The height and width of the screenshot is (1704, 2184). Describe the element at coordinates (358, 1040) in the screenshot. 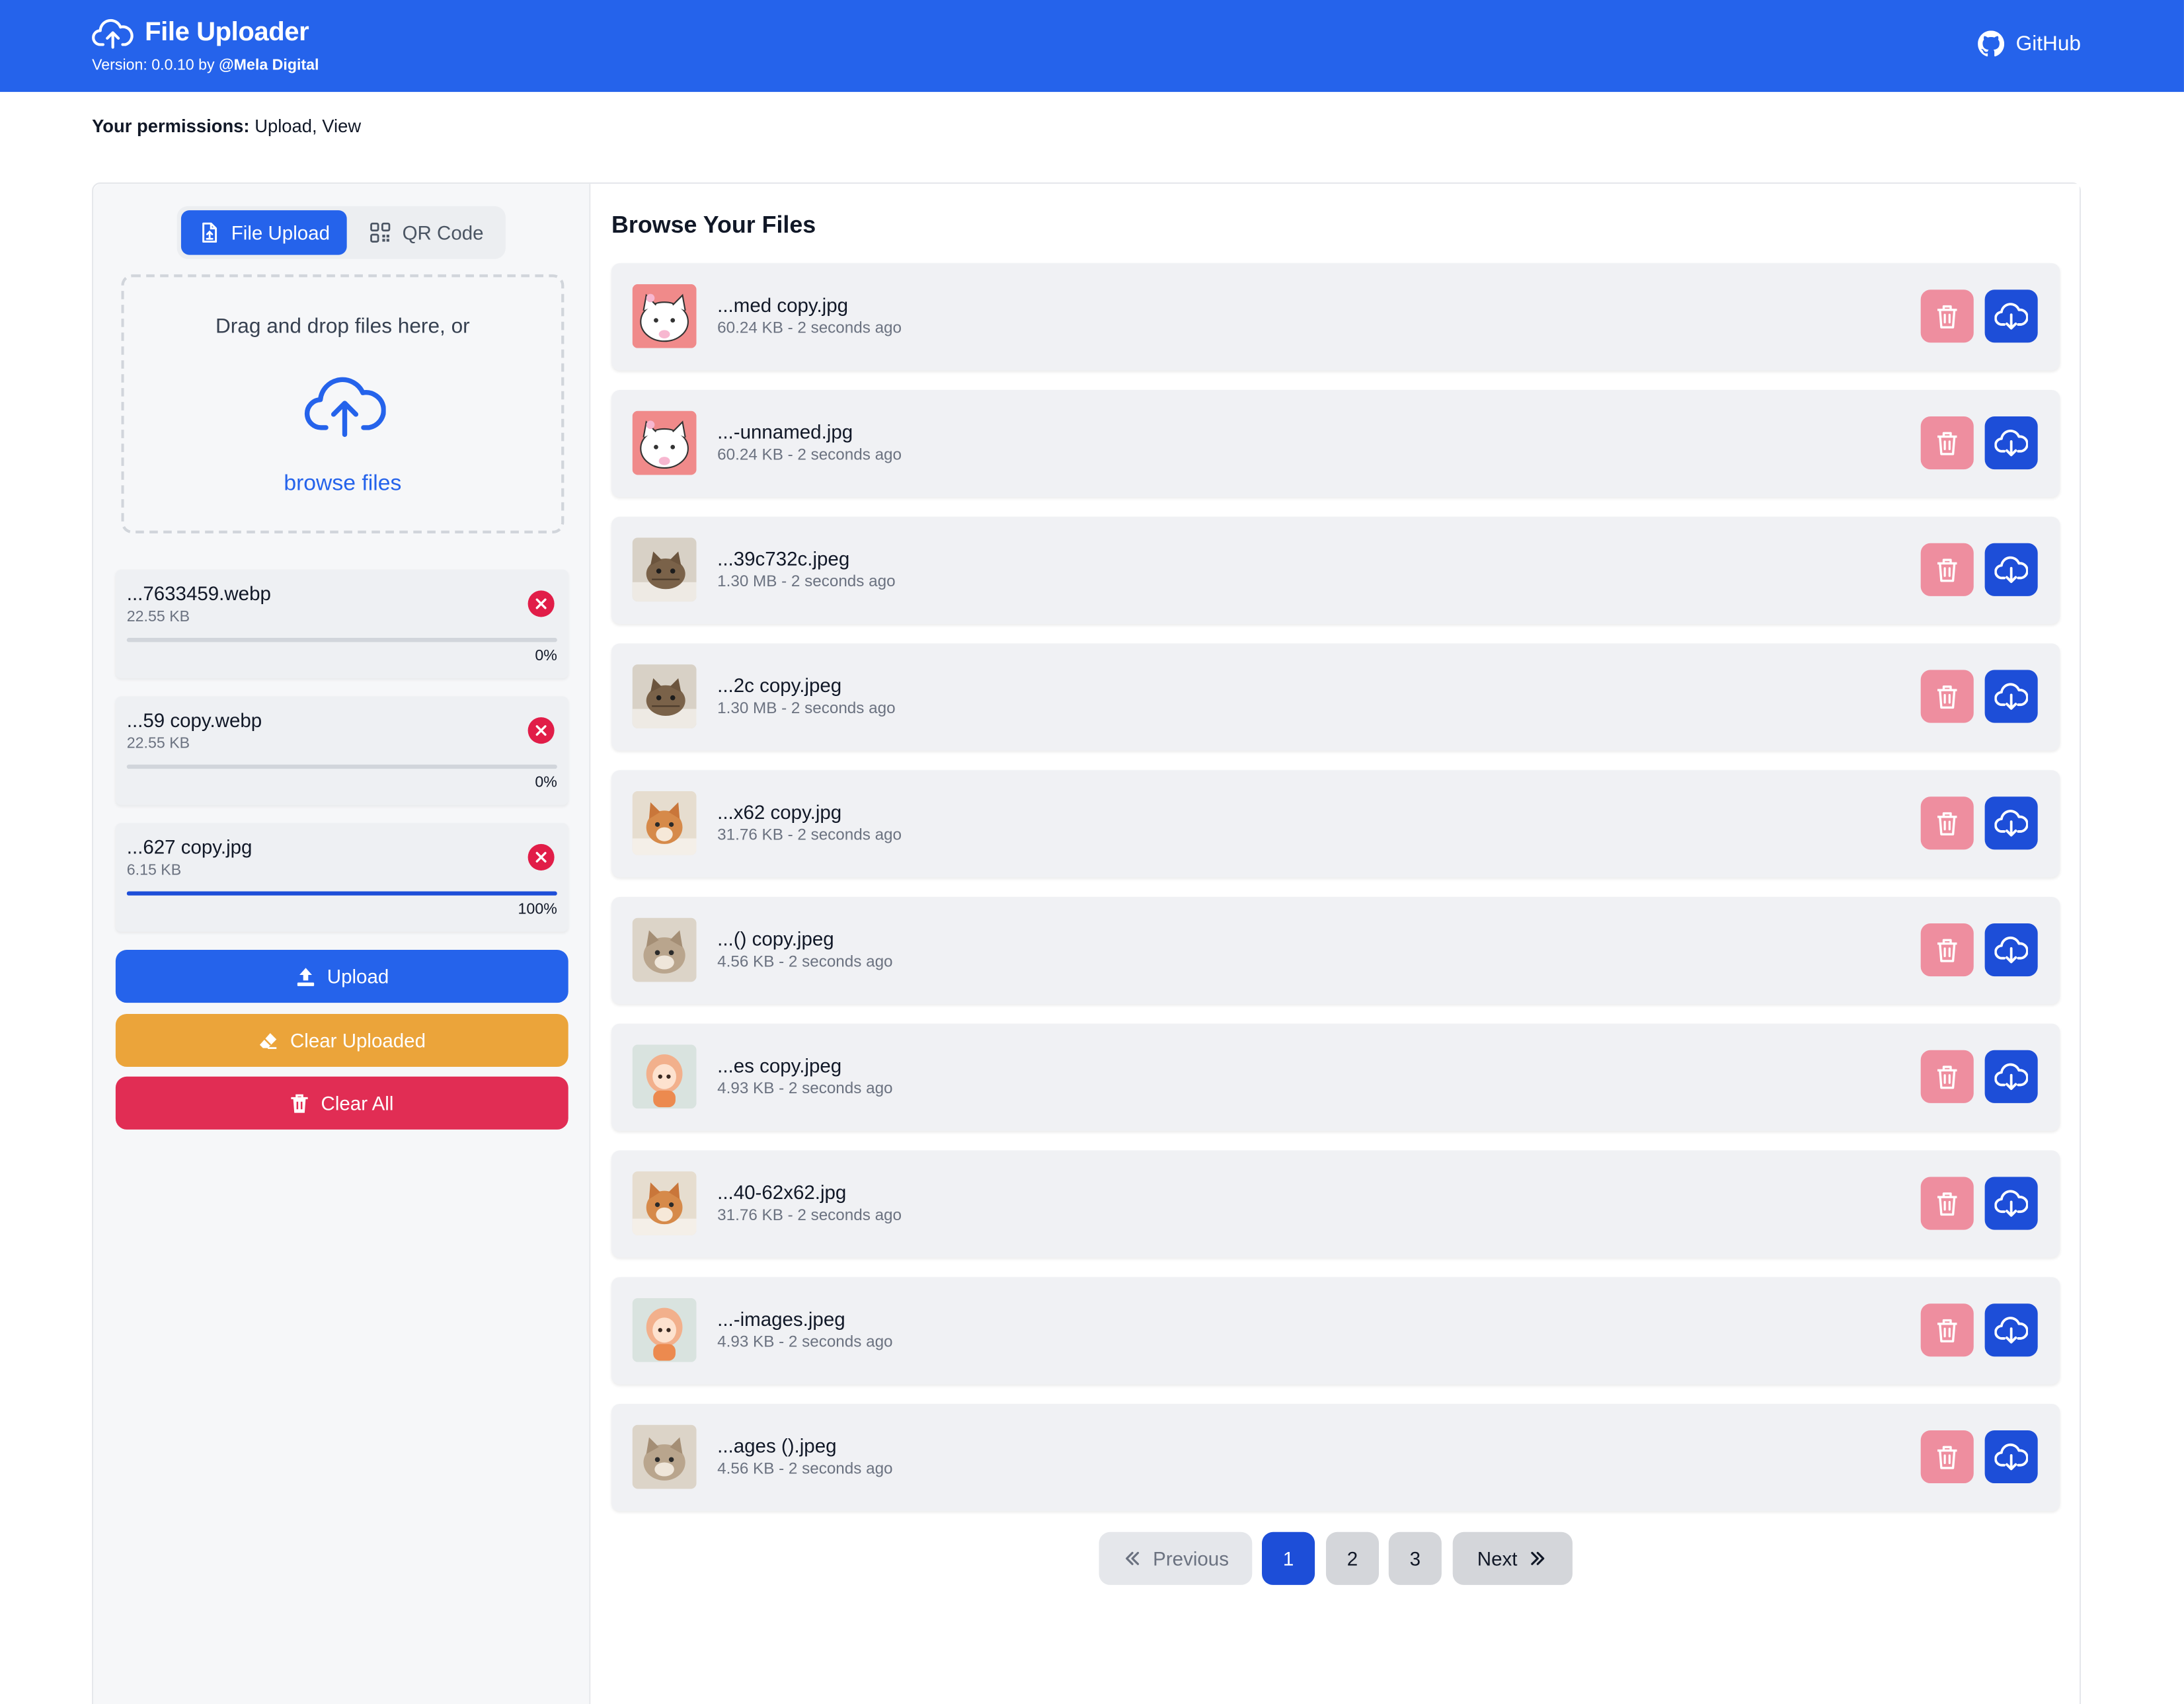

I see `clear-uploaded-button-label: Clear Uploaded` at that location.